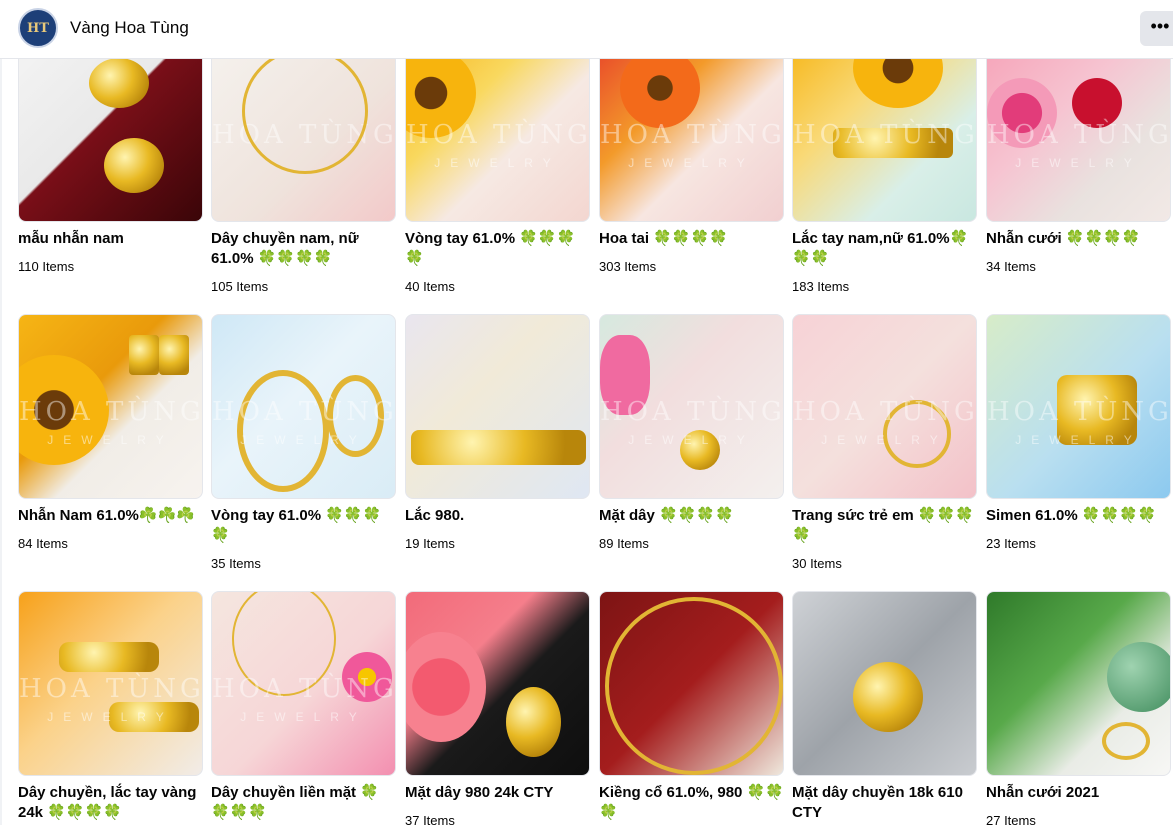  I want to click on album-card: HOA TÙNG JEWELRY Hoa tai 🍀🍀🍀🍀 303 Items, so click(691, 155).